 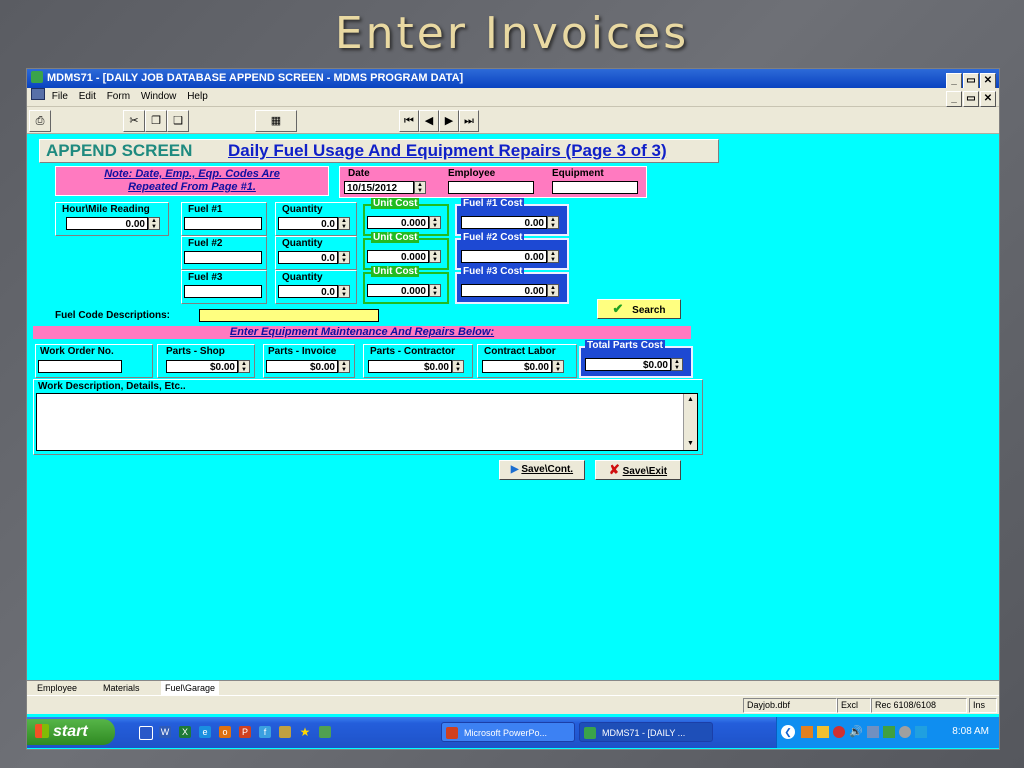 What do you see at coordinates (190, 688) in the screenshot?
I see `tab-fuel-garage: Fuel\Garage` at bounding box center [190, 688].